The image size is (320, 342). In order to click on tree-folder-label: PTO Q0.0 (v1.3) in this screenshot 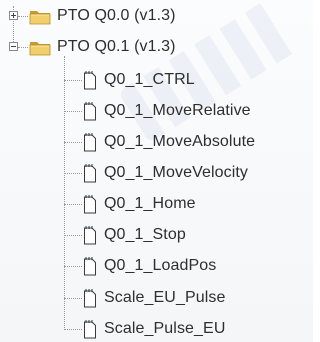, I will do `click(116, 15)`.